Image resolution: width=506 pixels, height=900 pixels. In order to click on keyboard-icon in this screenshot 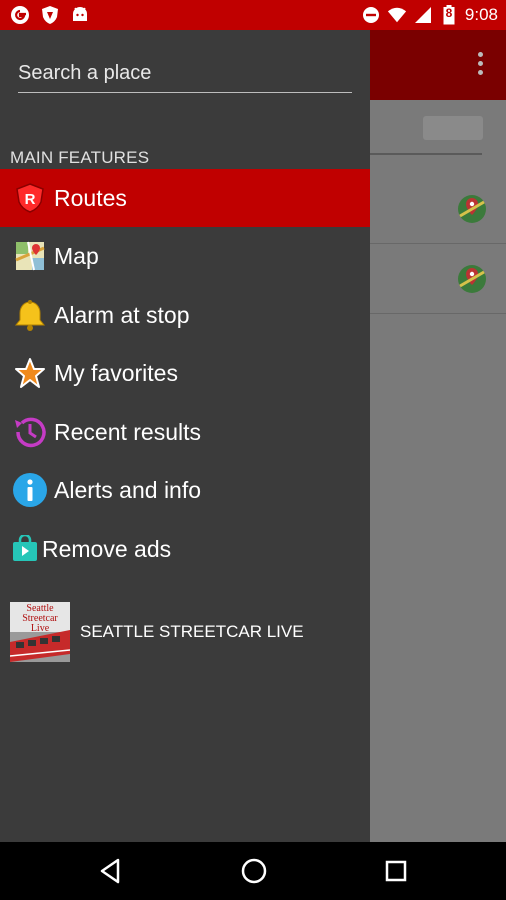, I will do `click(453, 128)`.